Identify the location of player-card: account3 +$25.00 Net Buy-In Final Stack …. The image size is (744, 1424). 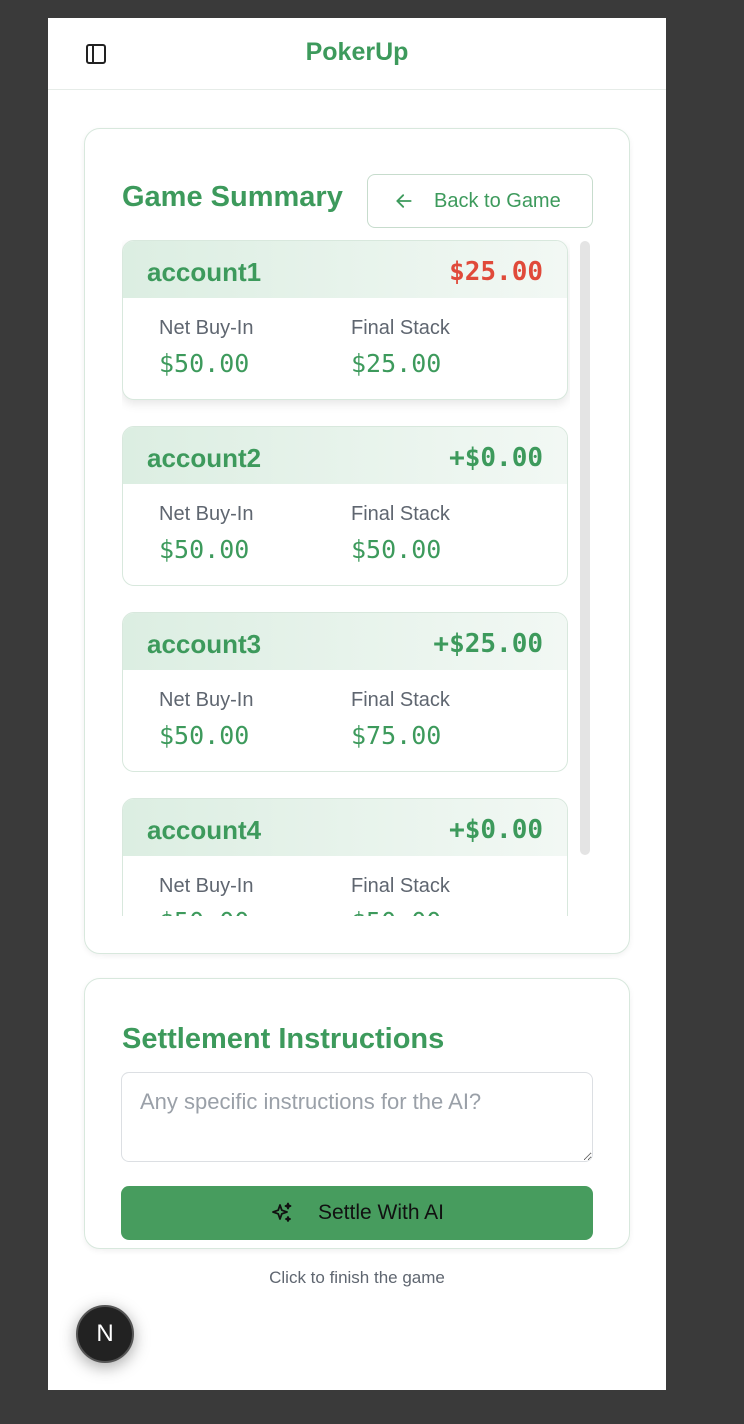
(345, 692).